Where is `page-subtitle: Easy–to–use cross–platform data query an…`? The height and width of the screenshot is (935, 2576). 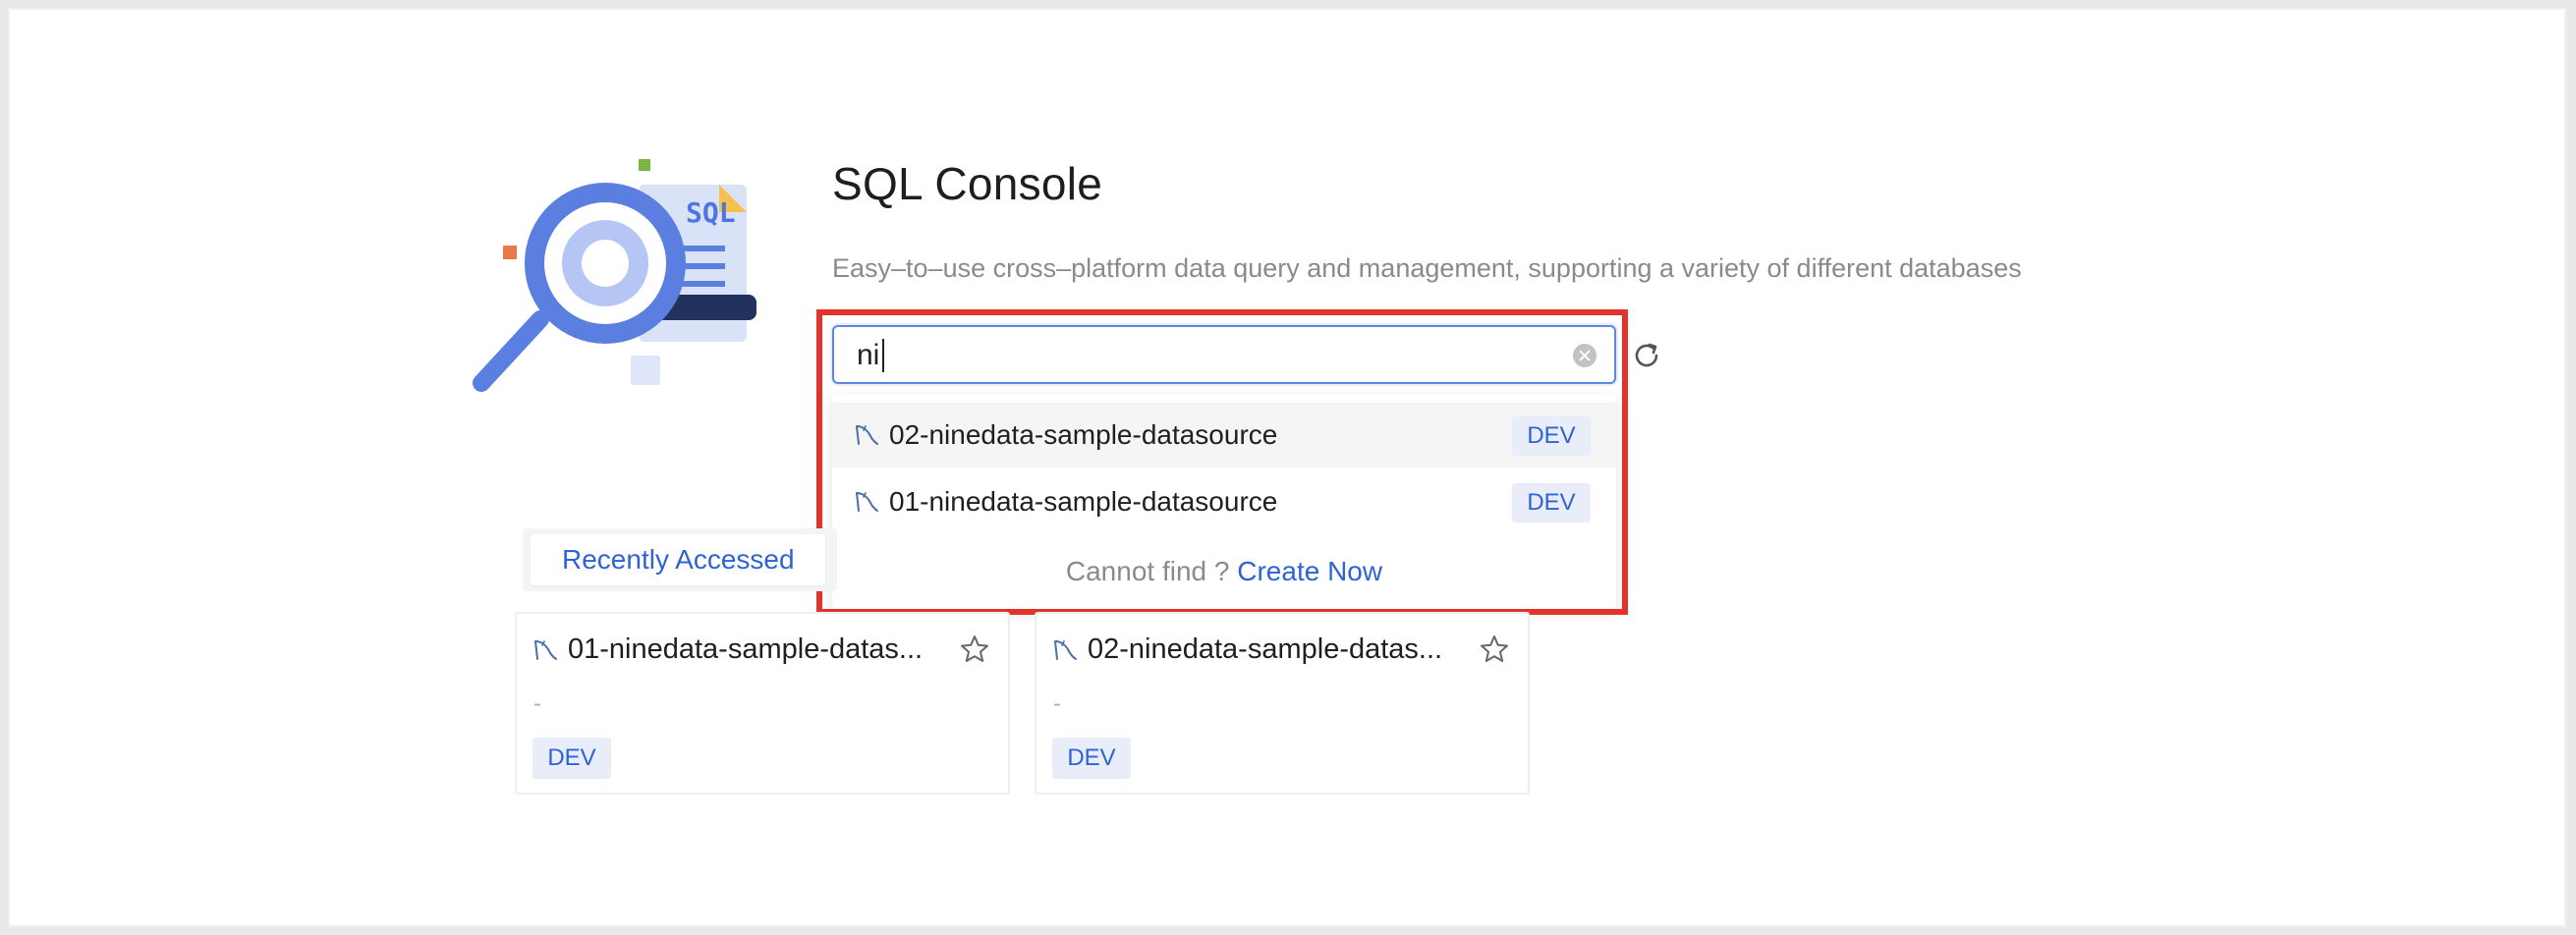
page-subtitle: Easy–to–use cross–platform data query an… is located at coordinates (1427, 268).